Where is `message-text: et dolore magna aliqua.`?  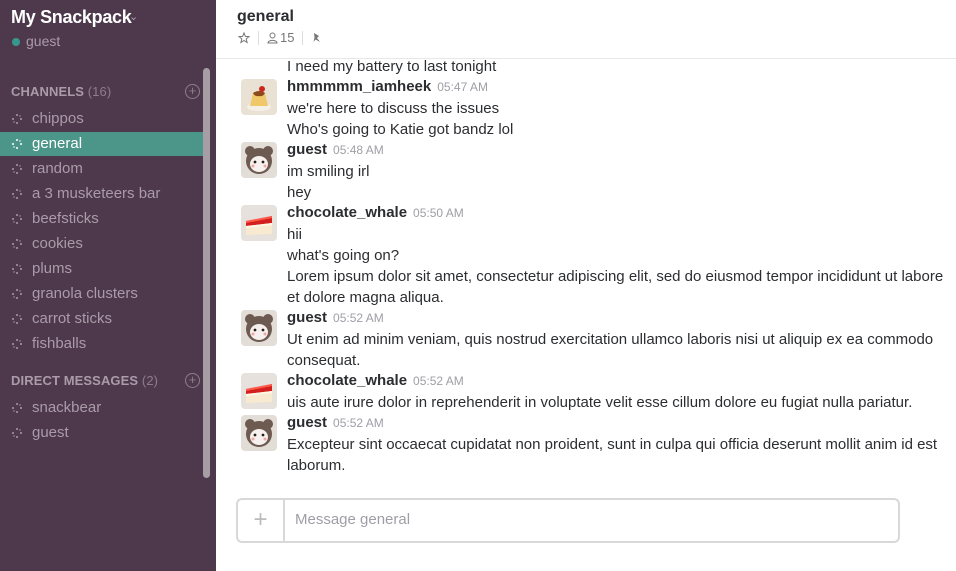 message-text: et dolore magna aliqua. is located at coordinates (365, 297).